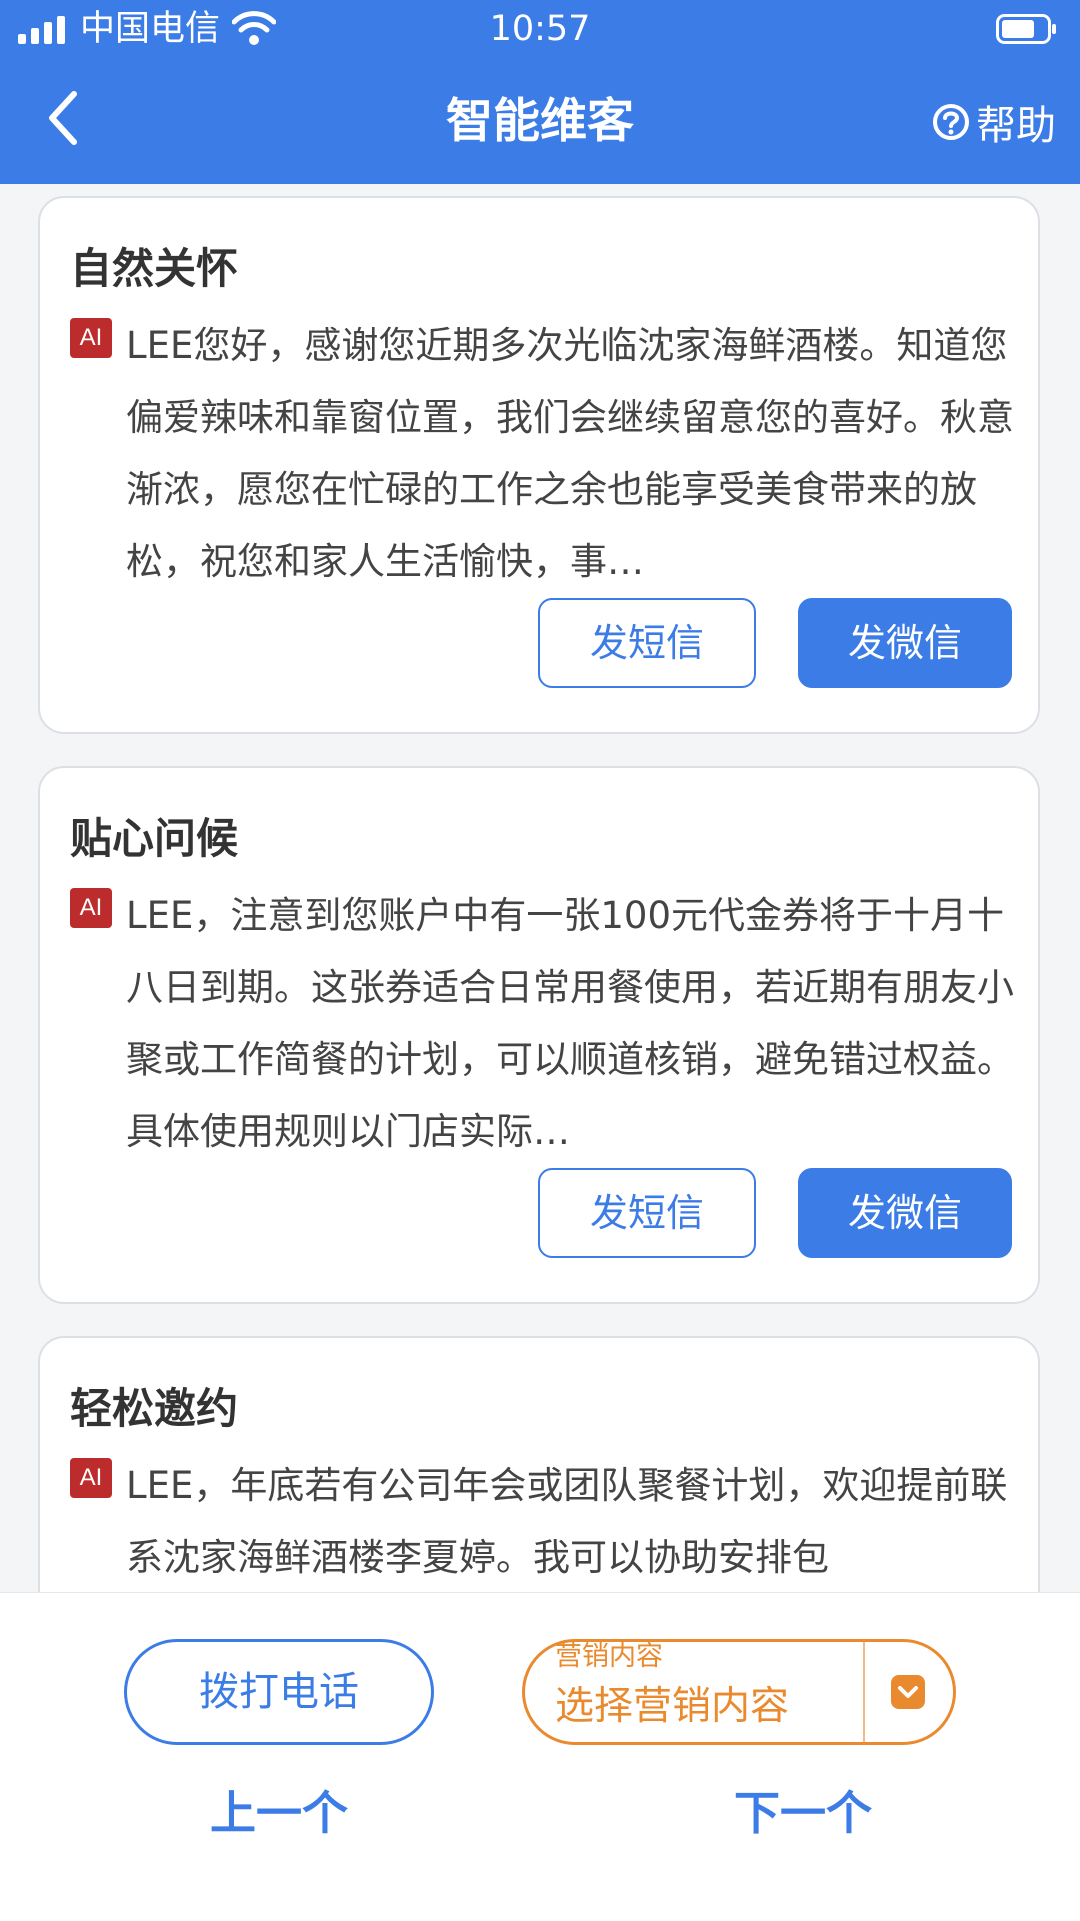 This screenshot has width=1080, height=1921. Describe the element at coordinates (279, 1692) in the screenshot. I see `call-button: 拨打电话` at that location.